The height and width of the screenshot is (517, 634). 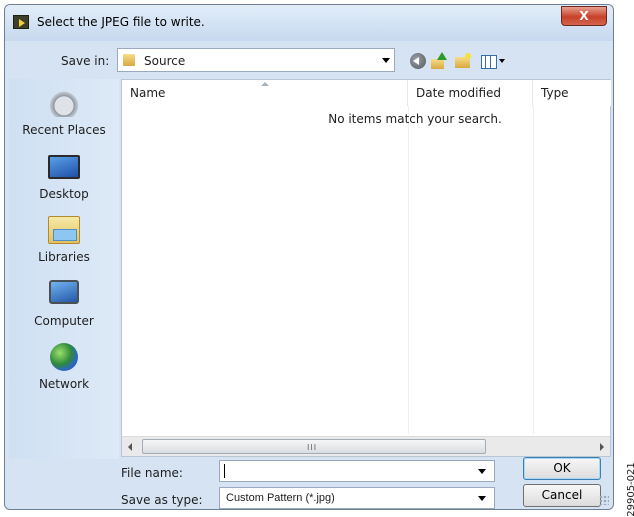 I want to click on place-libraries: Libraries, so click(x=64, y=242).